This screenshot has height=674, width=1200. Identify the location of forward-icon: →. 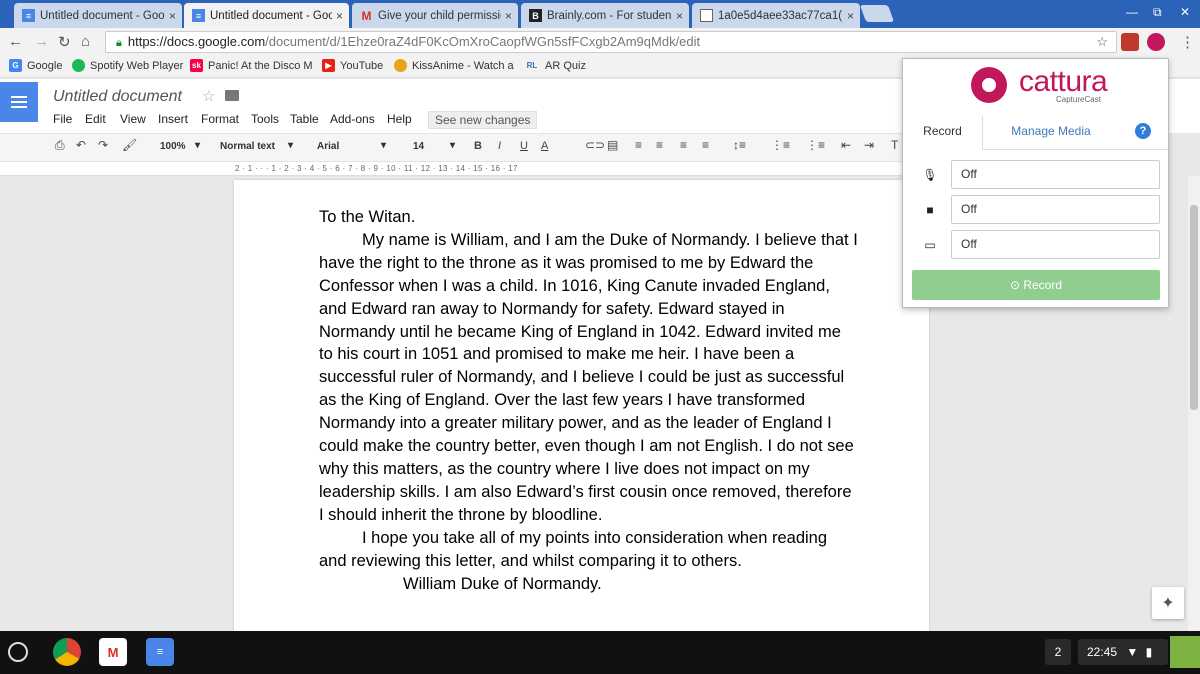
(41, 41).